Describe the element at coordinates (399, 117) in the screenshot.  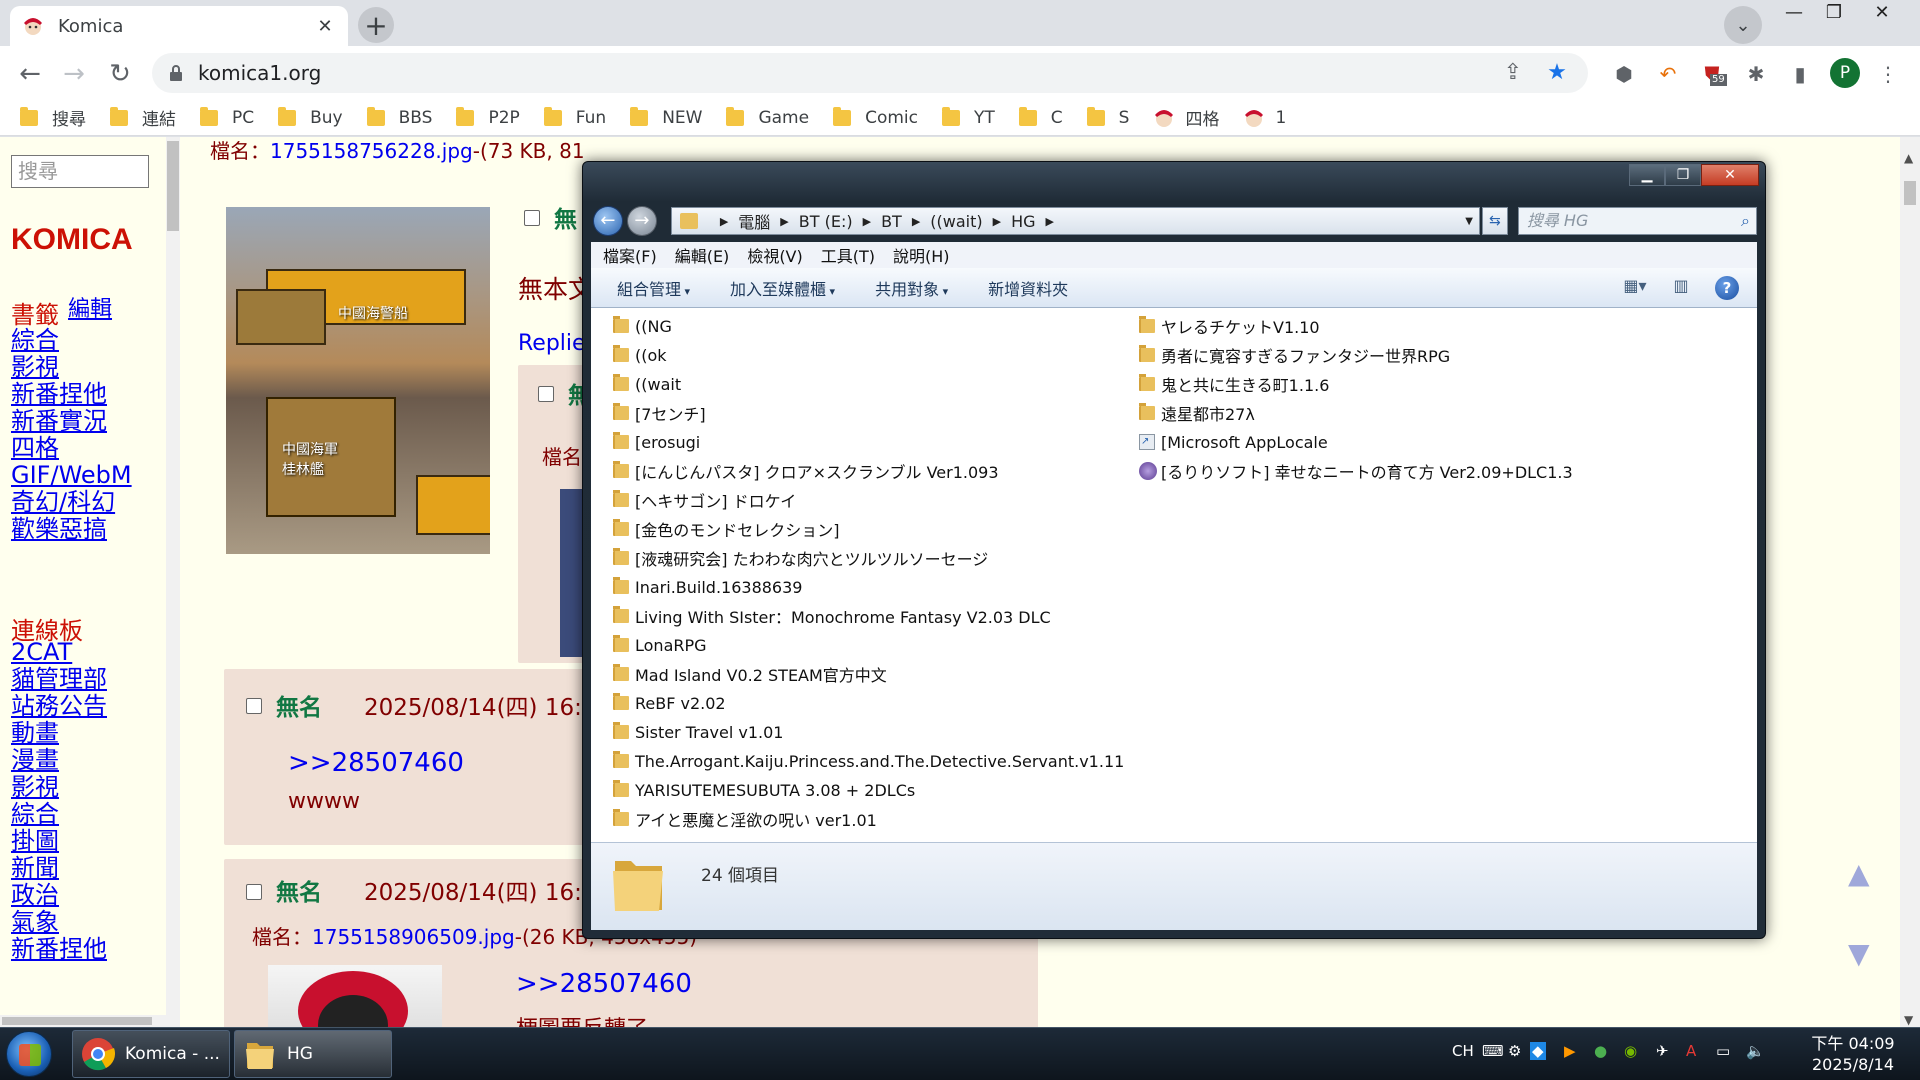
I see `bookmark-4: BBS` at that location.